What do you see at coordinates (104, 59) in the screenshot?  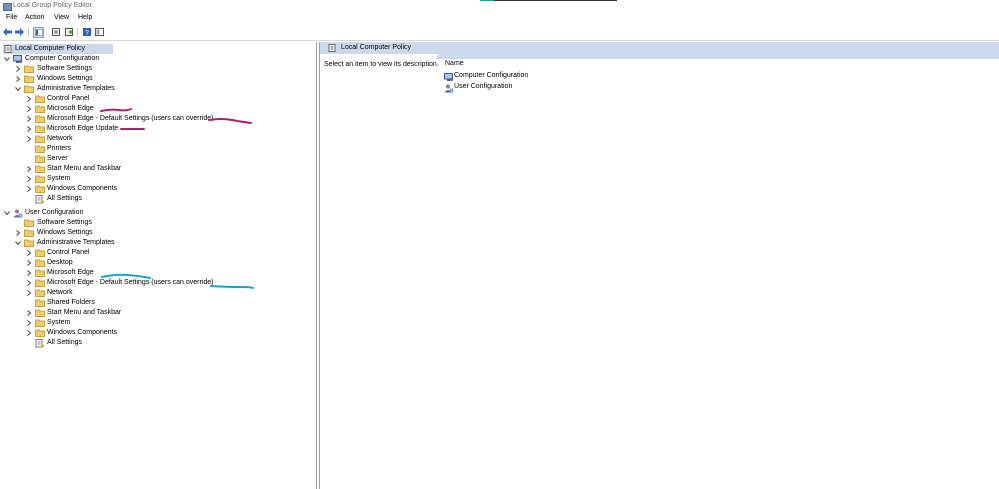 I see `tree-item-computer-configuration: Computer Configuration` at bounding box center [104, 59].